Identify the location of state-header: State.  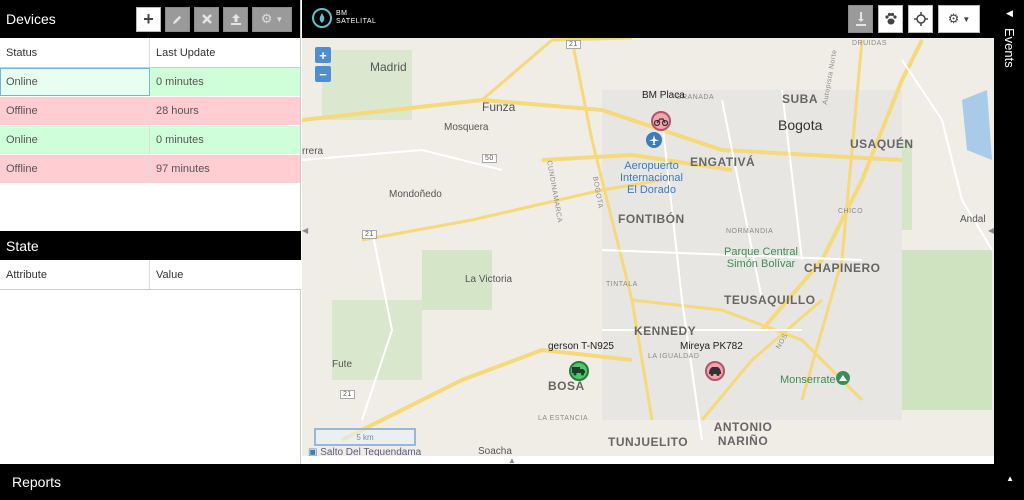
(150, 245).